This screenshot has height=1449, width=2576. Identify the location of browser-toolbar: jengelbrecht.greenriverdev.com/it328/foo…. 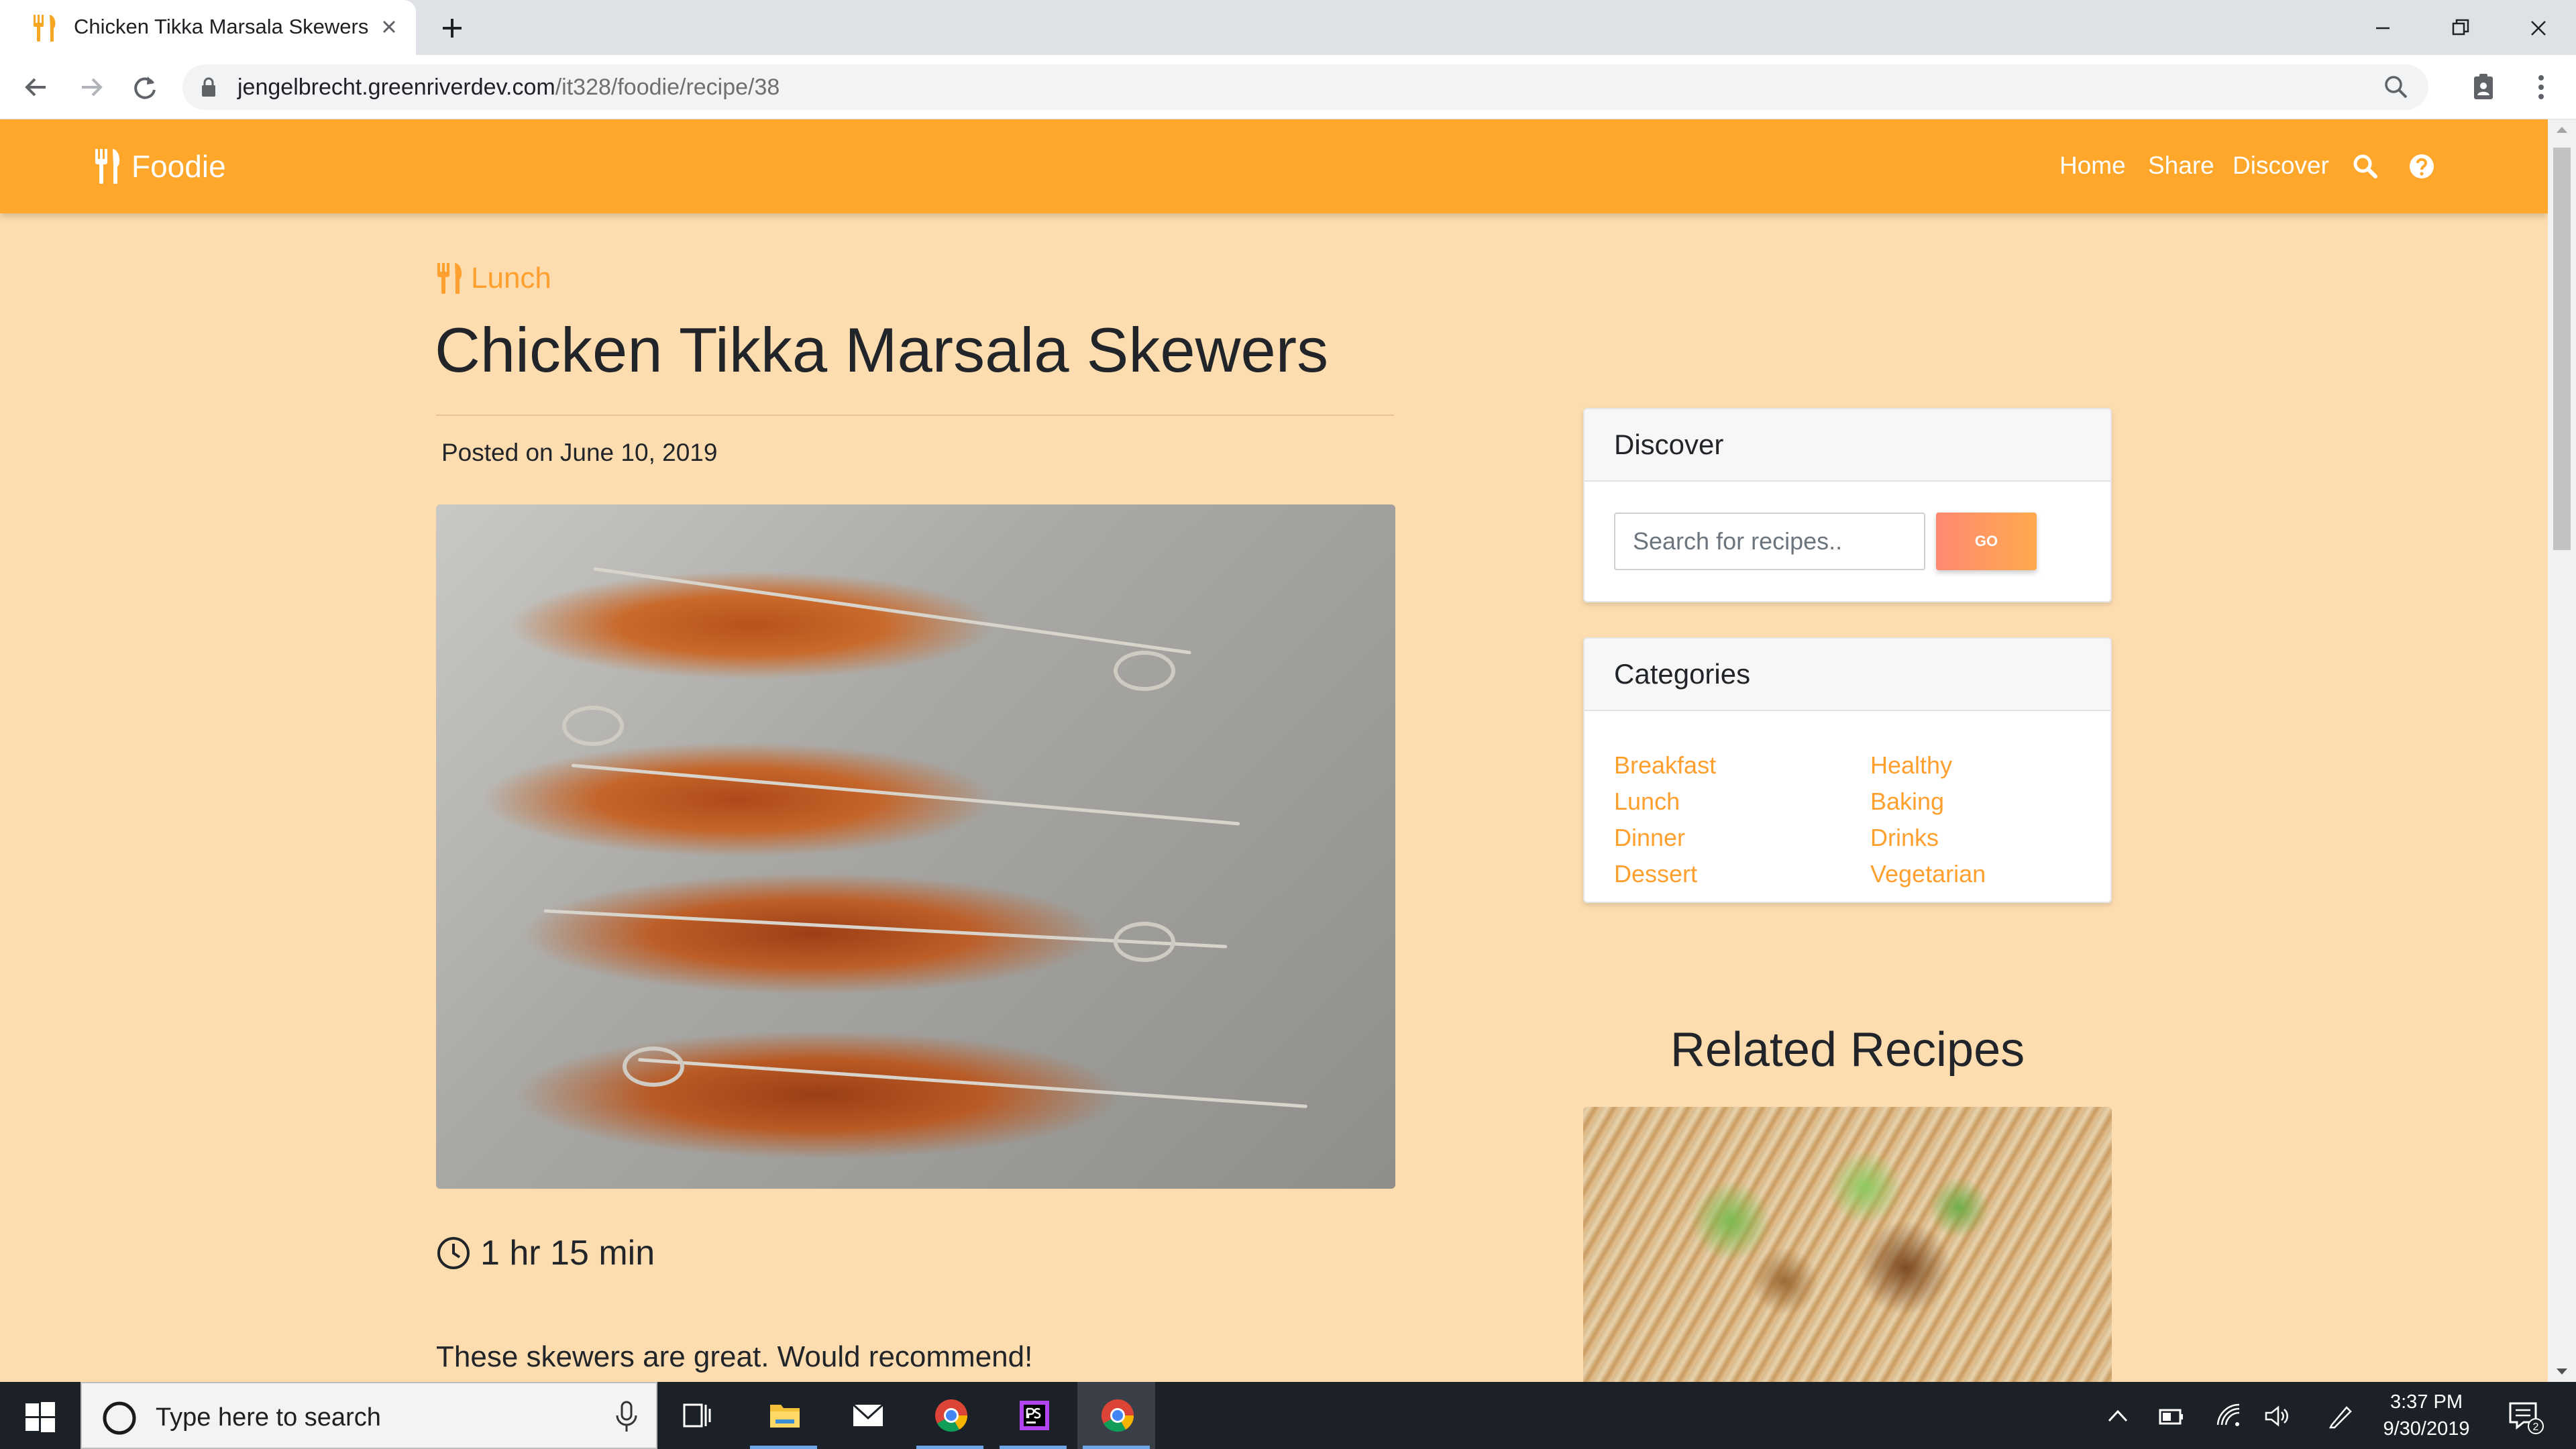
(1288, 87).